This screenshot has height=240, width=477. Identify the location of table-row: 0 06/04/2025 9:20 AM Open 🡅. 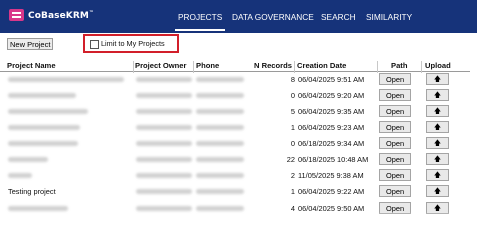
(235, 96).